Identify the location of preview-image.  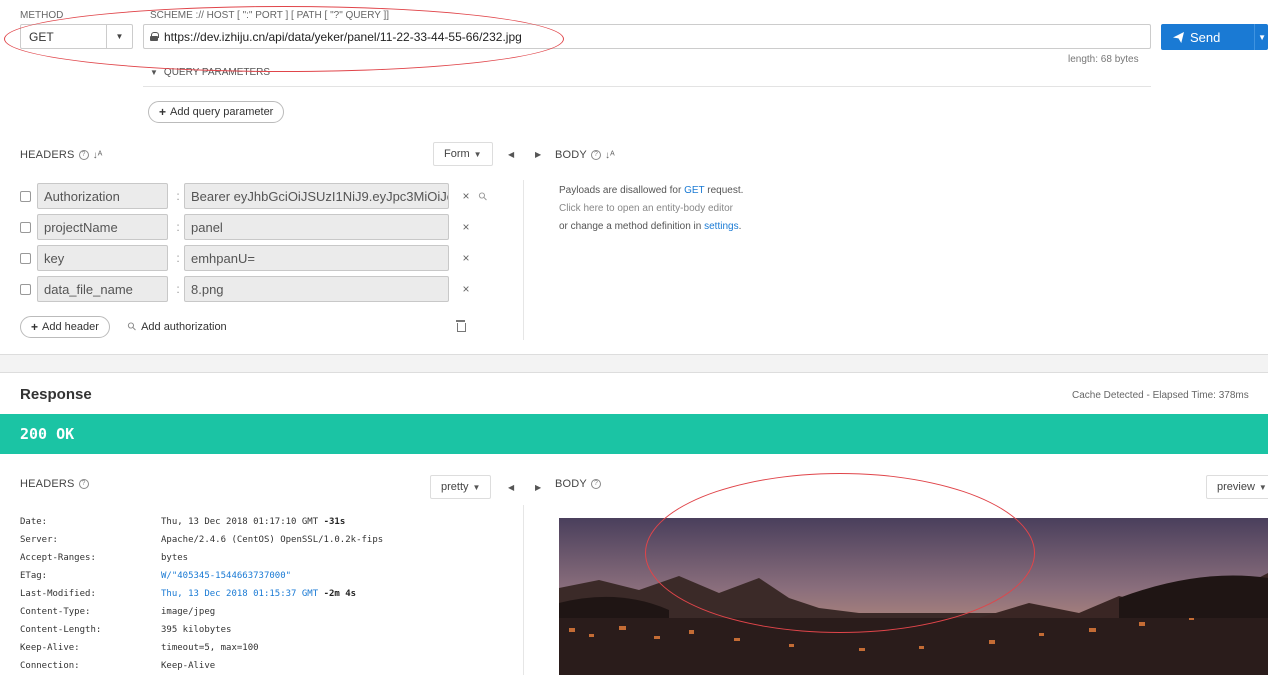
(913, 596).